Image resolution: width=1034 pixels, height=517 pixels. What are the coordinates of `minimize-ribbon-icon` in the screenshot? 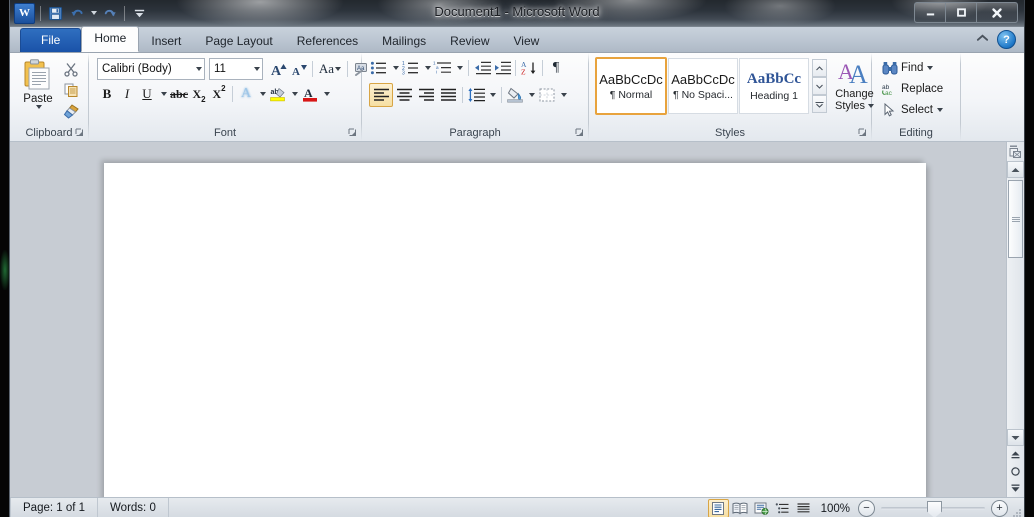 It's located at (982, 39).